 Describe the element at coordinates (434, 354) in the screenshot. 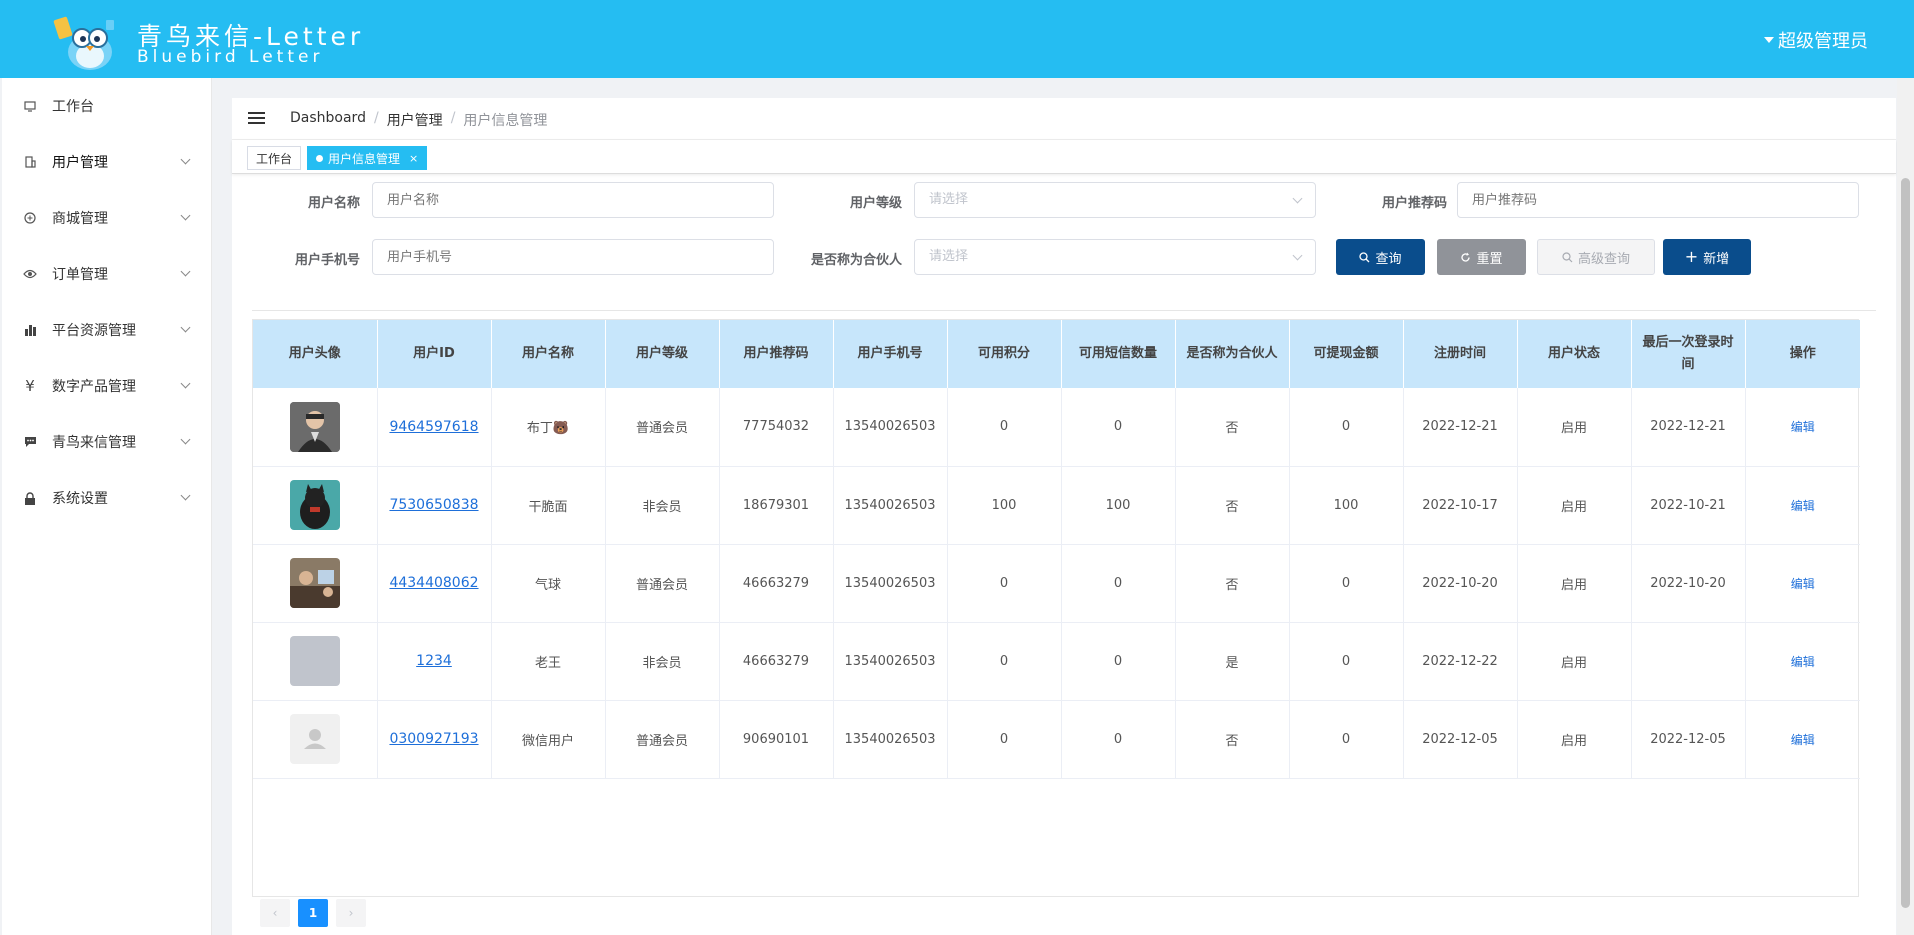

I see `column-header: 用户ID` at that location.